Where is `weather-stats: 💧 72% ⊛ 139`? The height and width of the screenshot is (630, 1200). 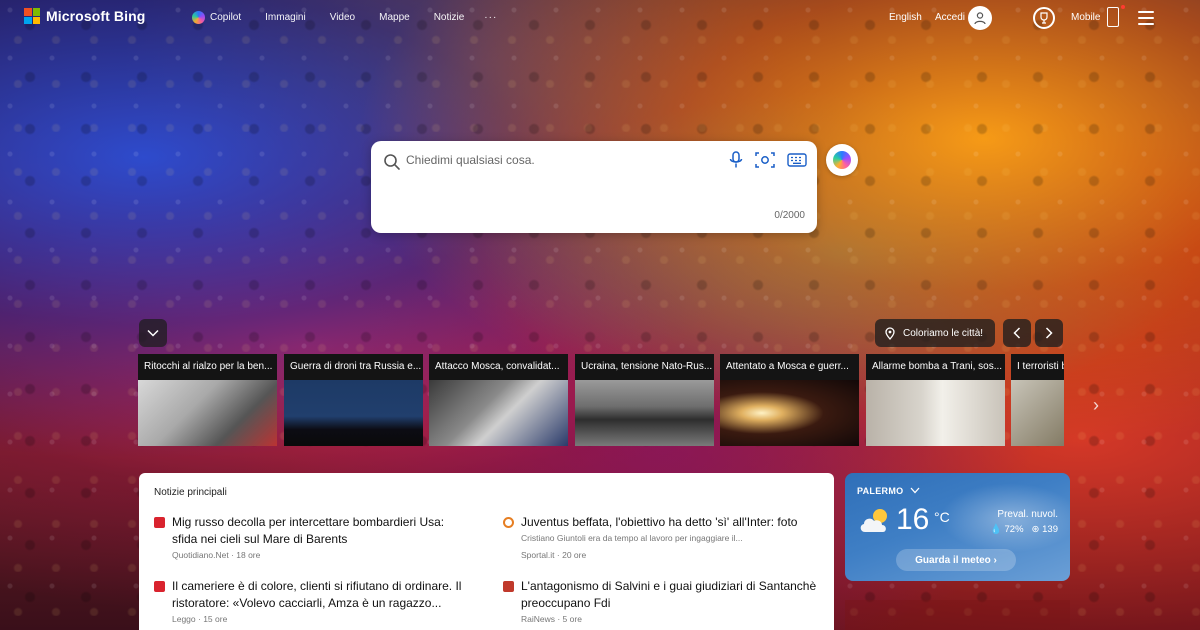 weather-stats: 💧 72% ⊛ 139 is located at coordinates (1024, 529).